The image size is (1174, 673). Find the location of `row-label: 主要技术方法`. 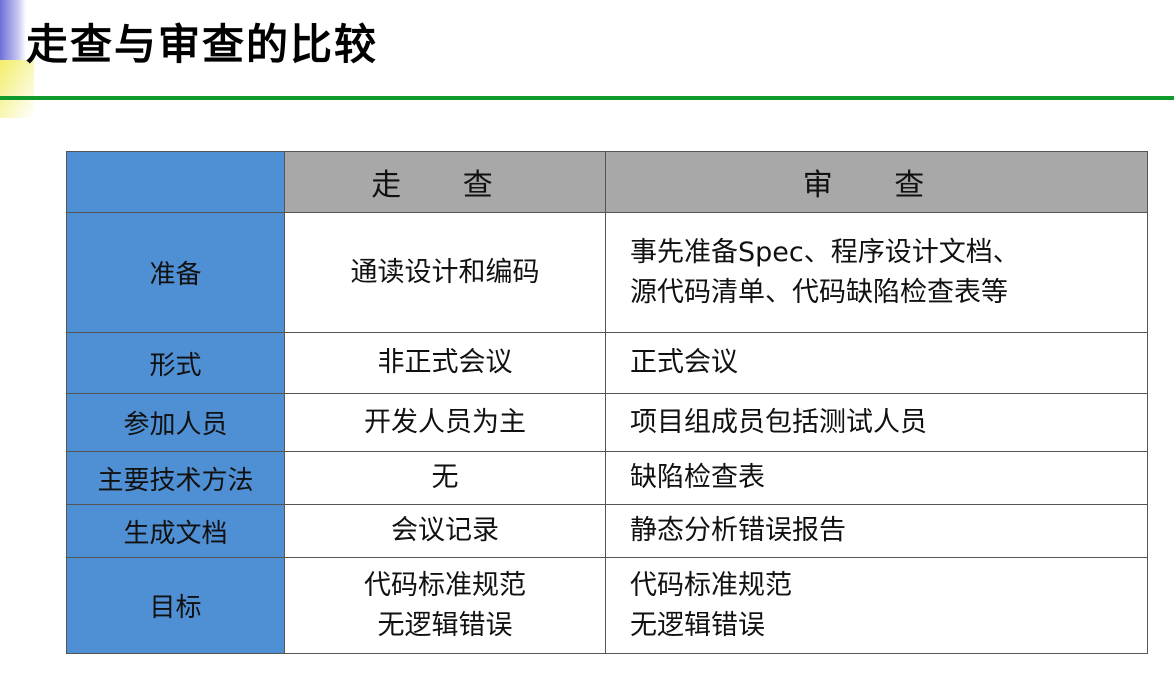

row-label: 主要技术方法 is located at coordinates (175, 478).